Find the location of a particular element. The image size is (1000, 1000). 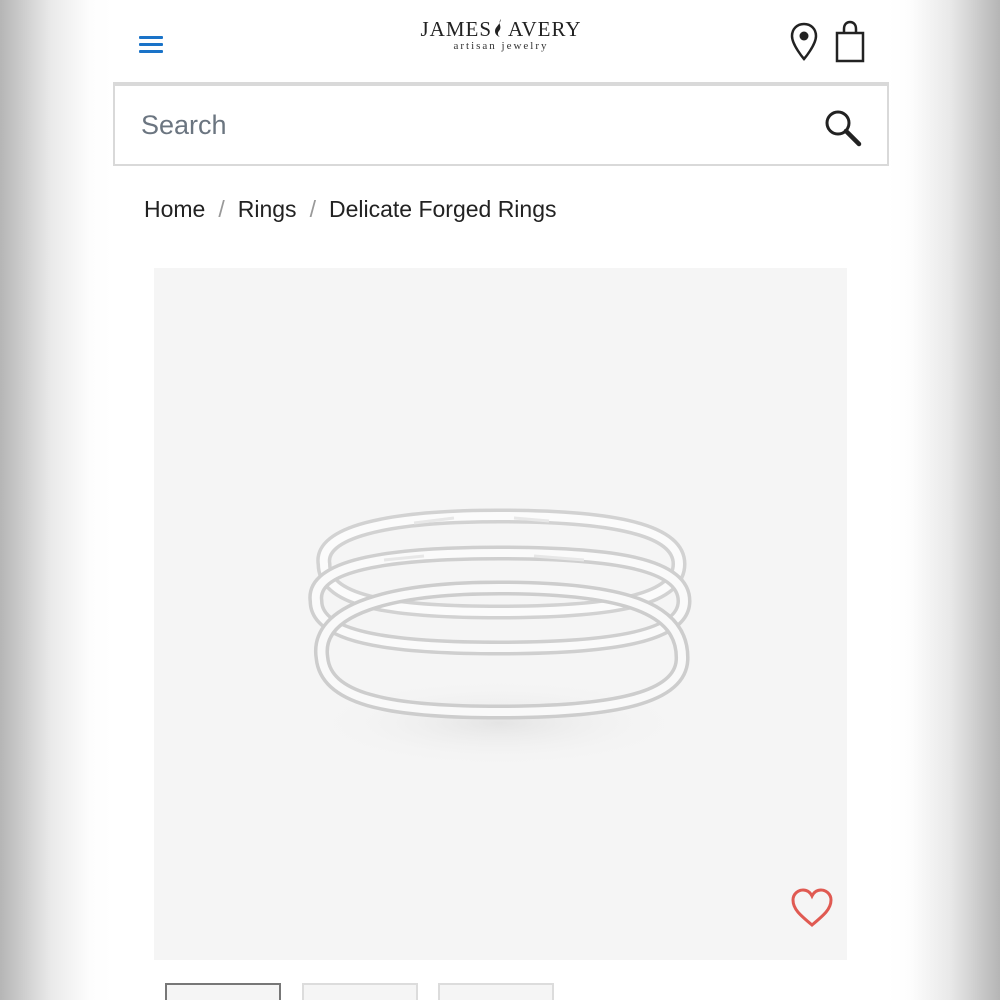

logo-wordmark: JAMES AVERY is located at coordinates (501, 29).